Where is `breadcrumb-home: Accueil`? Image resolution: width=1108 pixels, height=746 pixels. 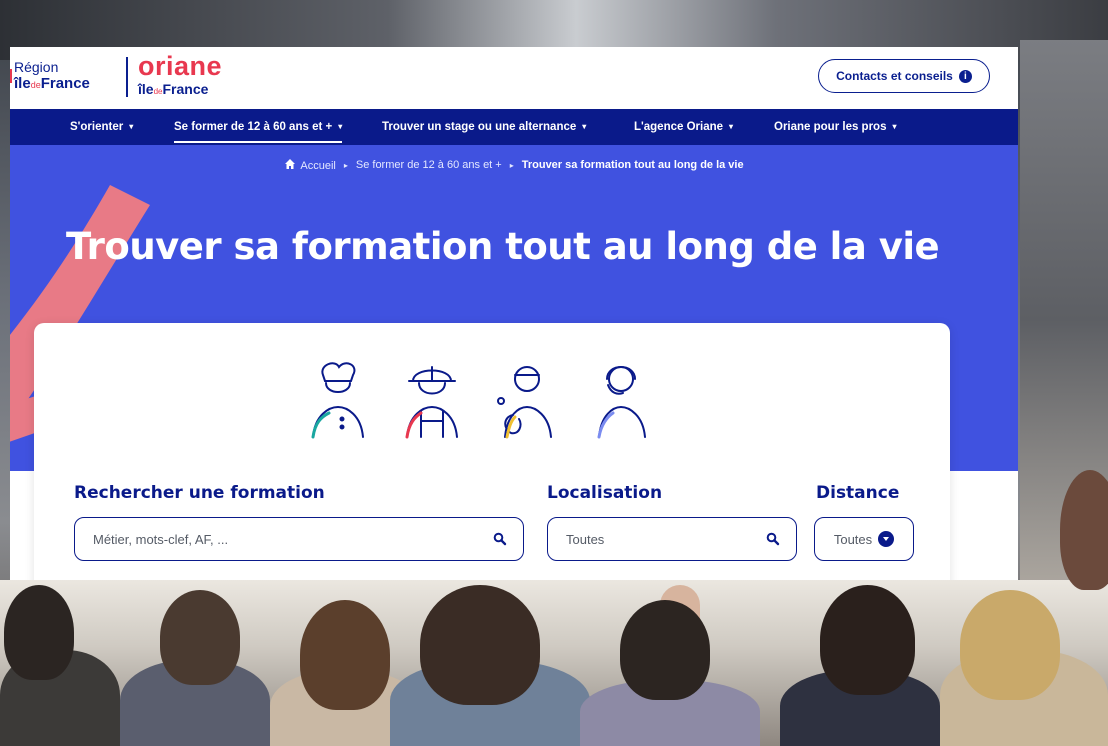 breadcrumb-home: Accueil is located at coordinates (310, 165).